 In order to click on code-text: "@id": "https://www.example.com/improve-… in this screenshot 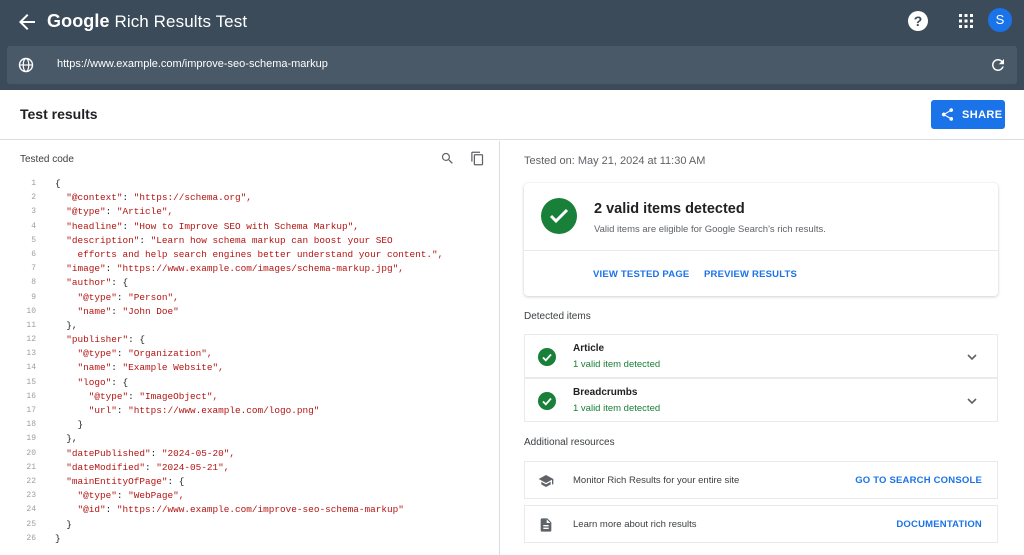, I will do `click(229, 510)`.